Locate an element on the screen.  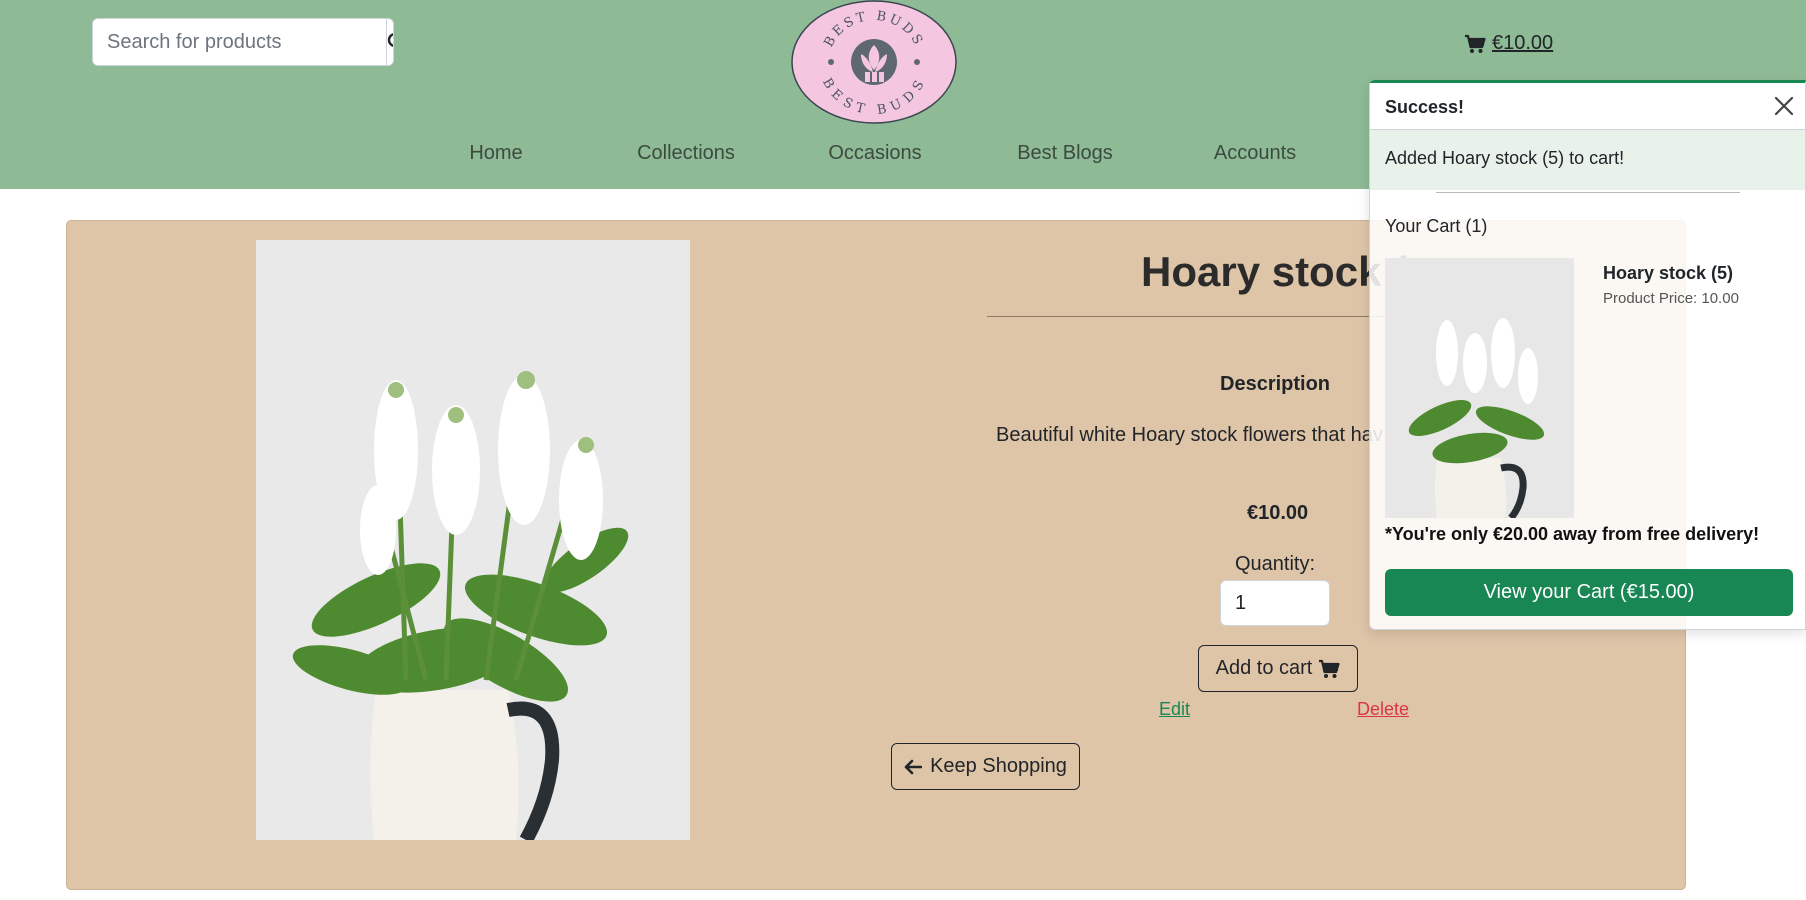
delete-link: Delete is located at coordinates (1383, 709).